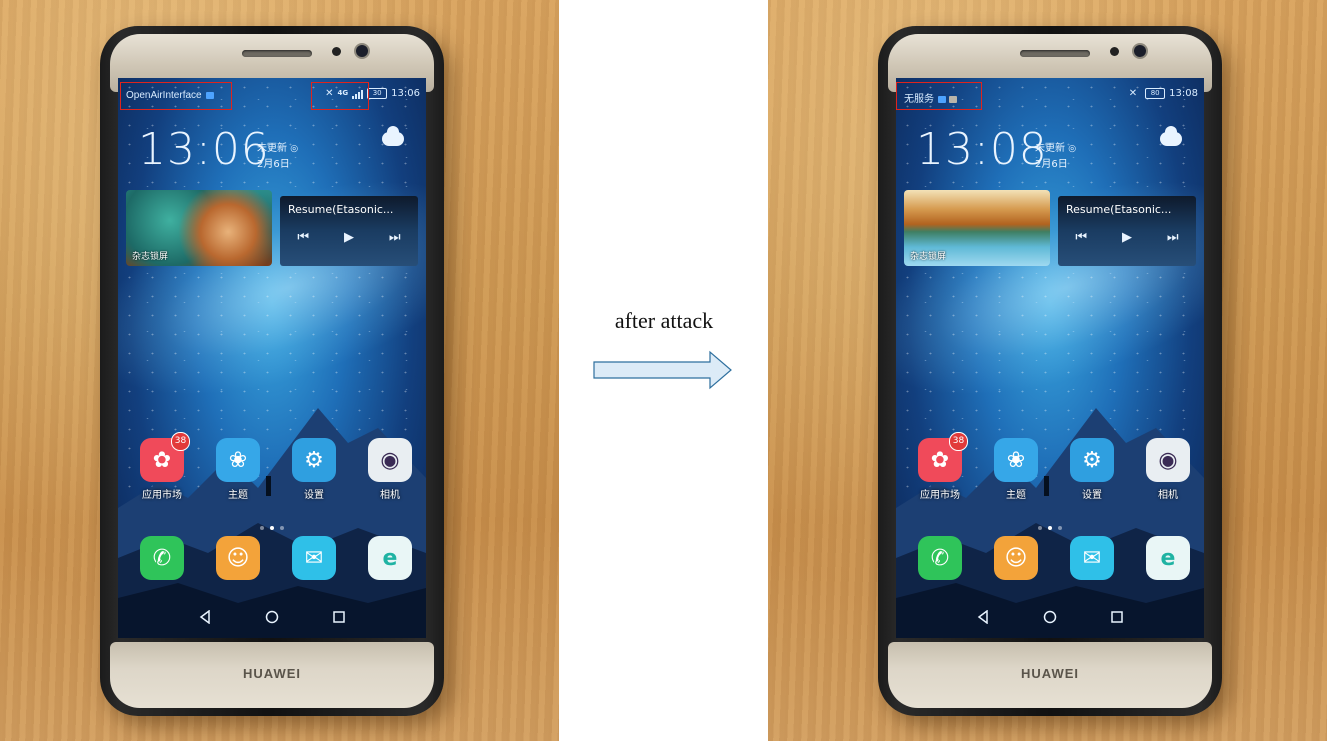 This screenshot has width=1327, height=741. Describe the element at coordinates (377, 93) in the screenshot. I see `battery-icon: 30` at that location.